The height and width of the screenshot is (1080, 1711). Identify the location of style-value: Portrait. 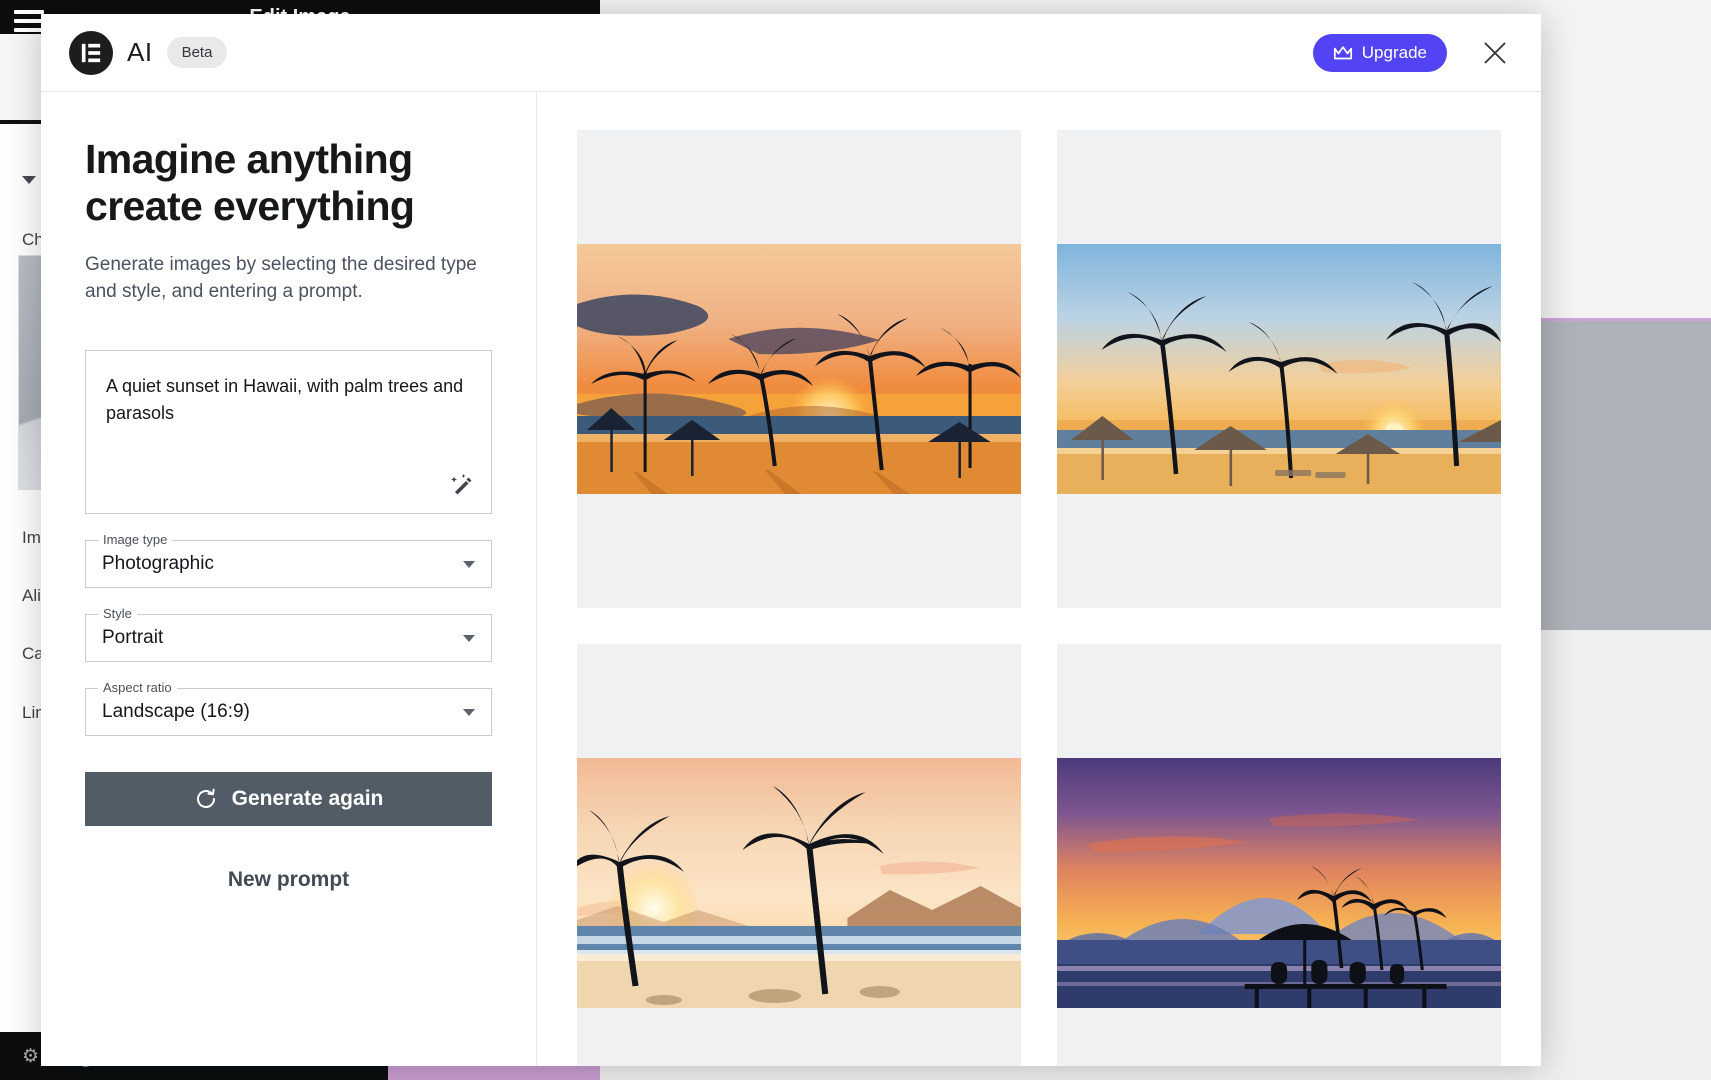
(133, 638).